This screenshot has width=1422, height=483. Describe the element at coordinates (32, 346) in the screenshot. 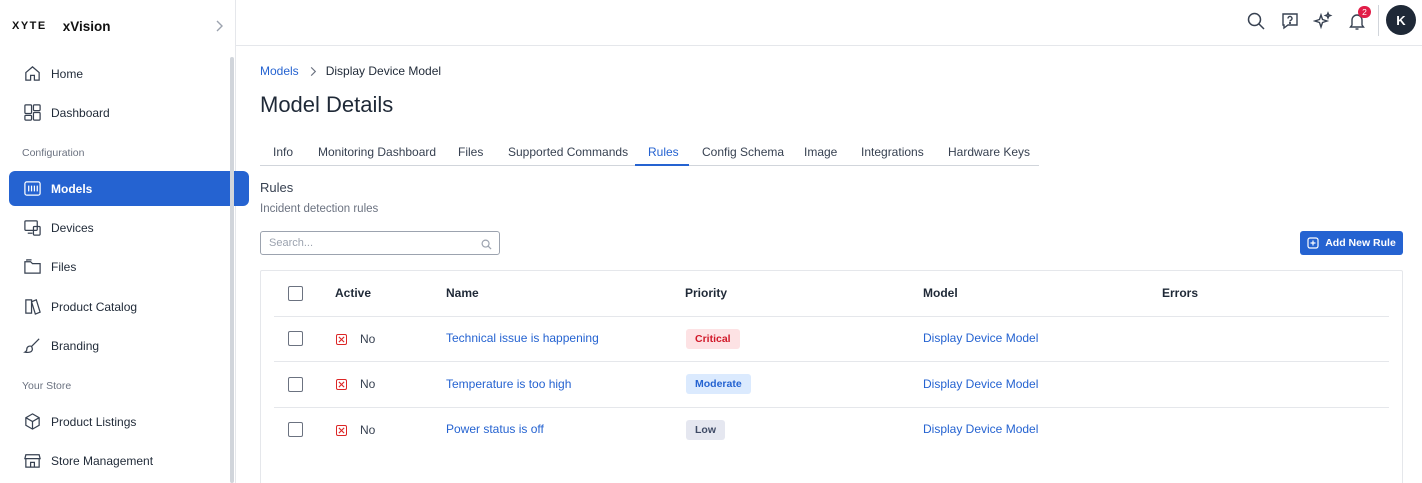

I see `brush-icon` at that location.